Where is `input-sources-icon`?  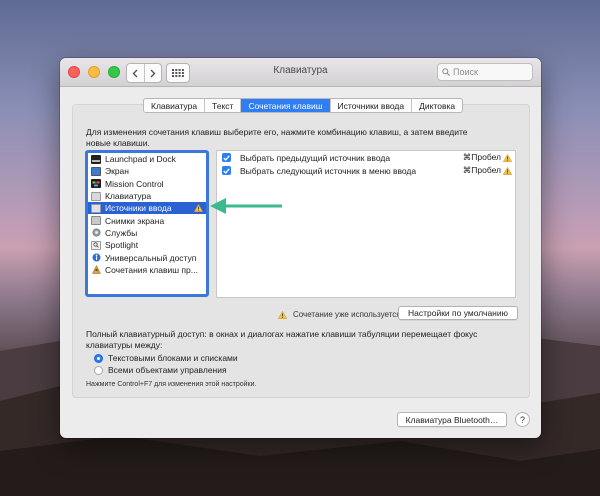
input-sources-icon is located at coordinates (96, 208).